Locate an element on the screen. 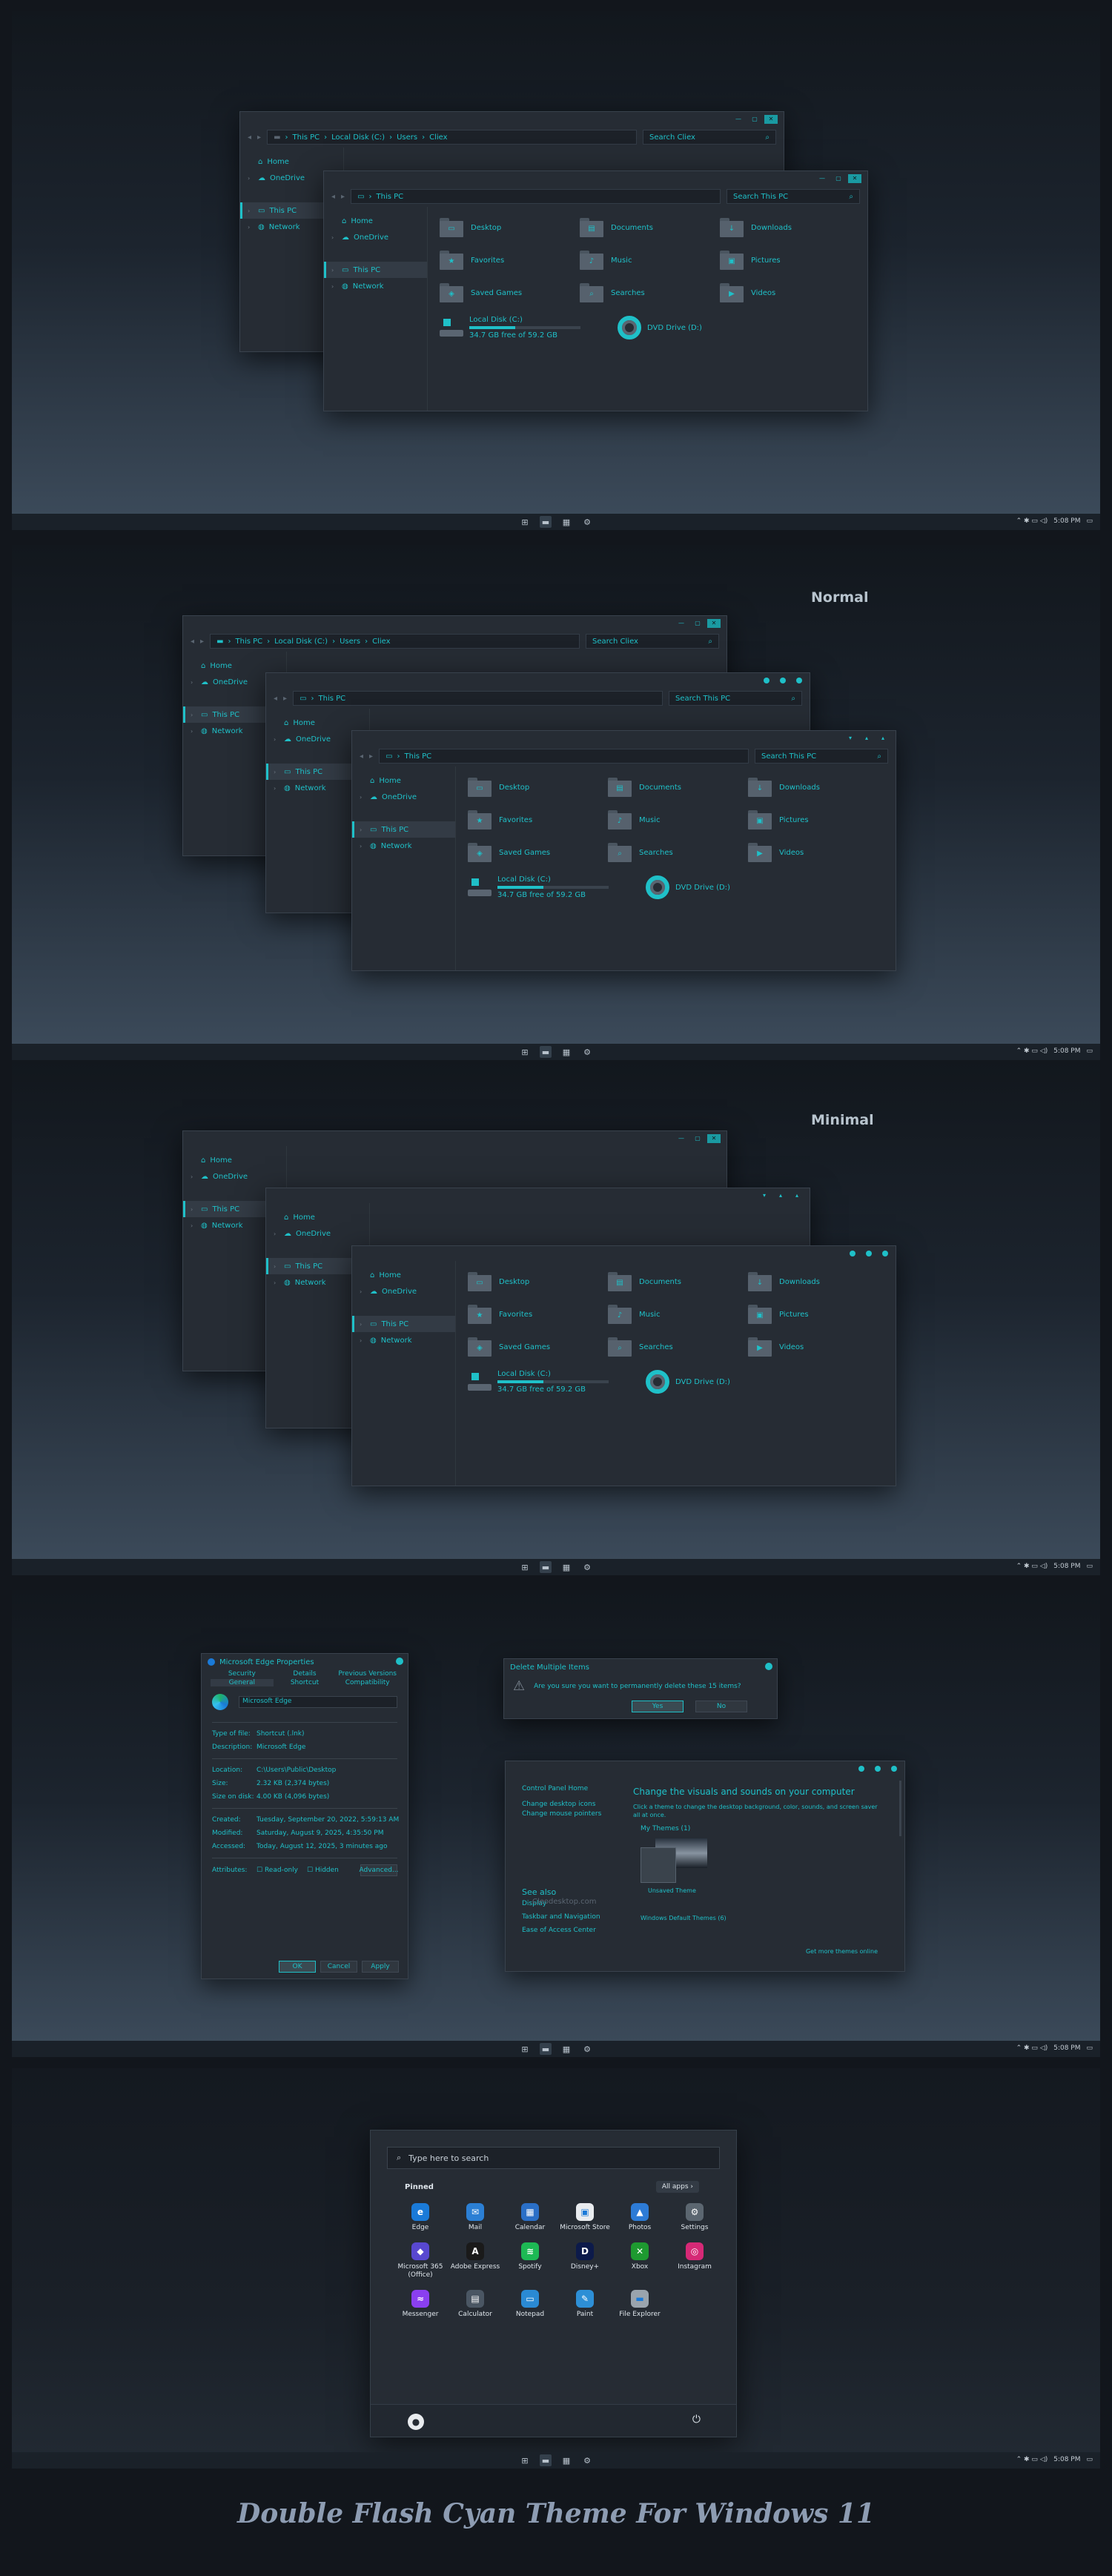  tab-shortcut: Shortcut is located at coordinates (305, 1683).